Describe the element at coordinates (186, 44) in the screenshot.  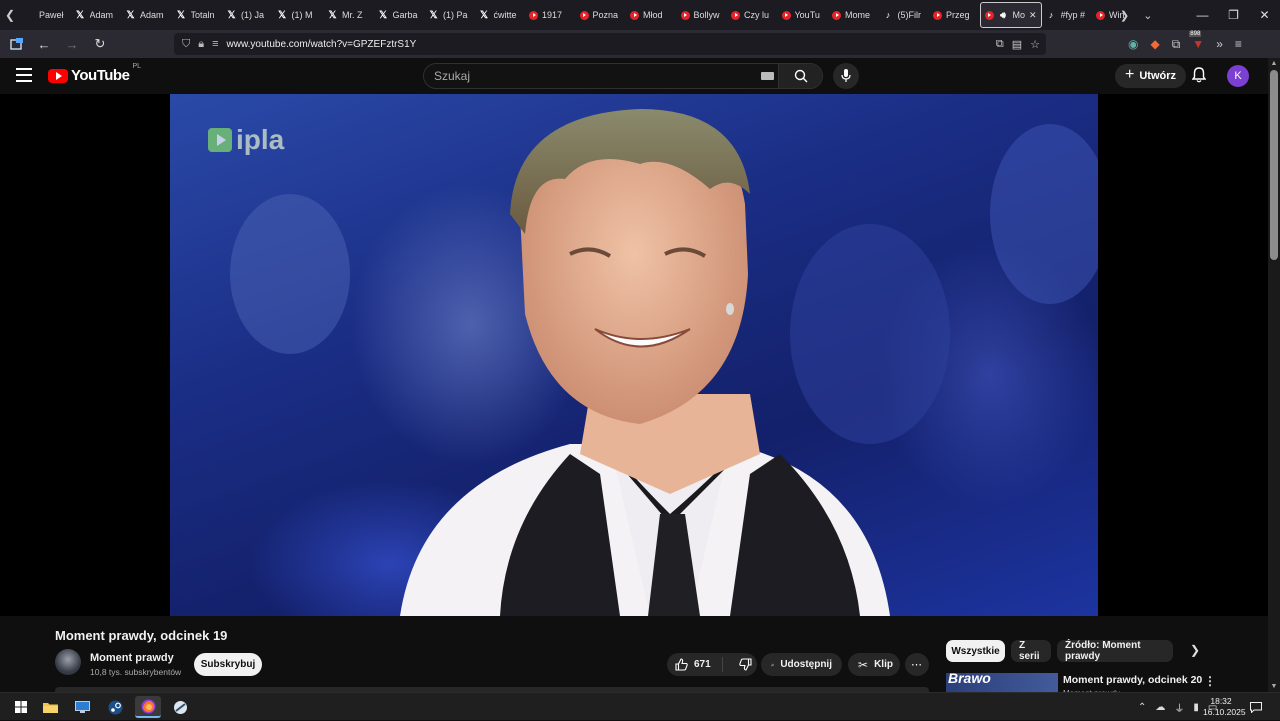
I see `tracking-shield-icon: ⛉` at that location.